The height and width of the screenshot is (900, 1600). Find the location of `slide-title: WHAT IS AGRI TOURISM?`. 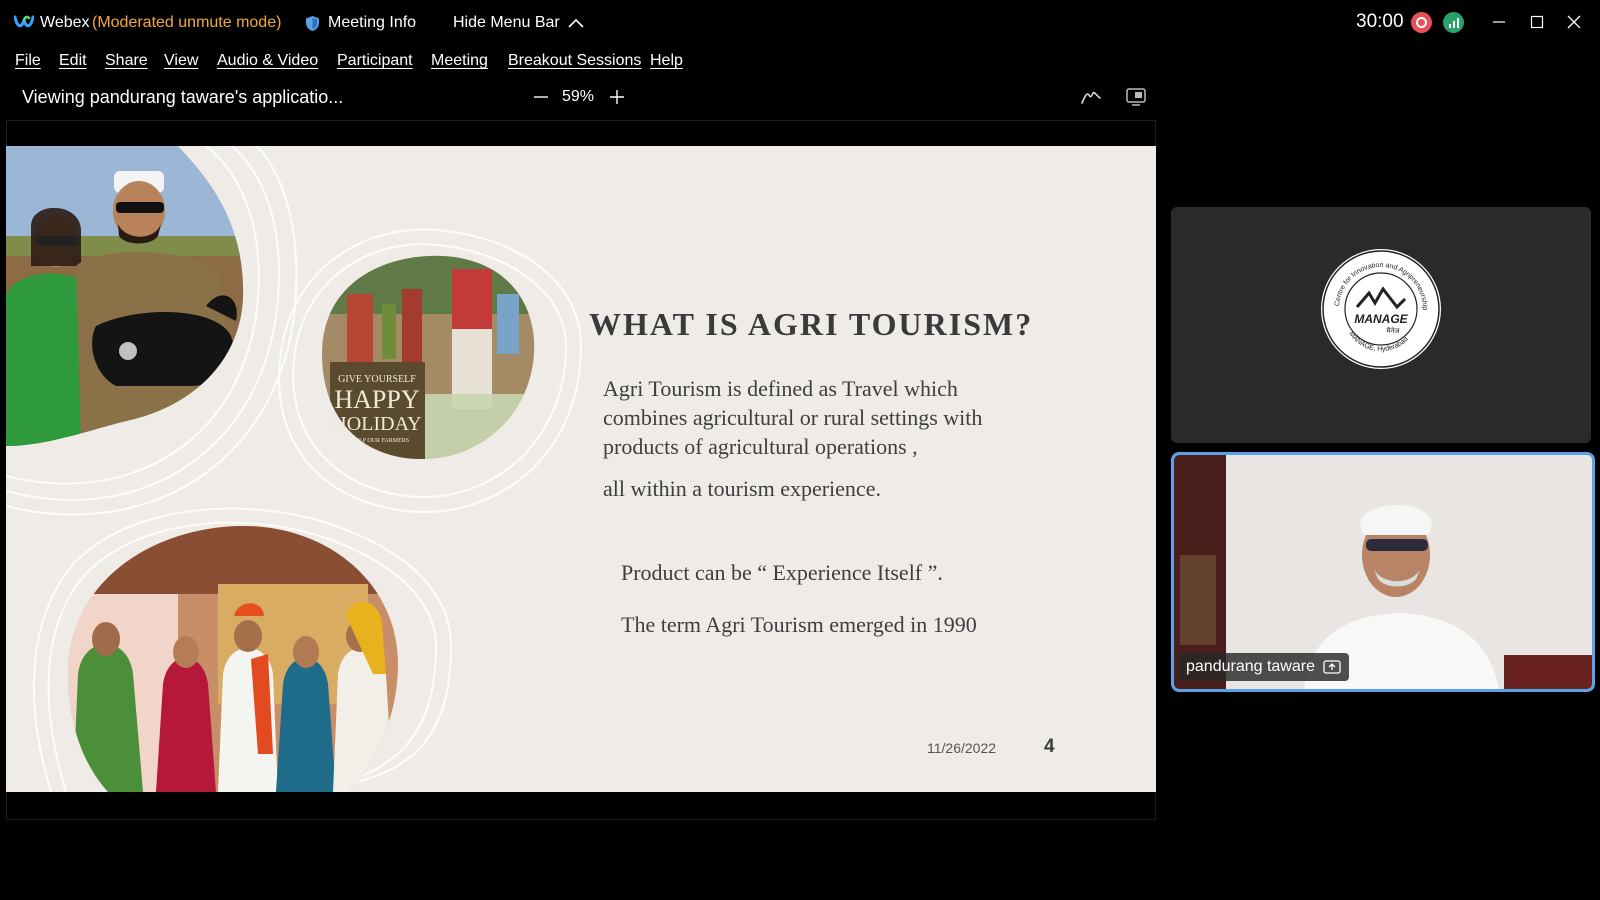

slide-title: WHAT IS AGRI TOURISM? is located at coordinates (811, 324).